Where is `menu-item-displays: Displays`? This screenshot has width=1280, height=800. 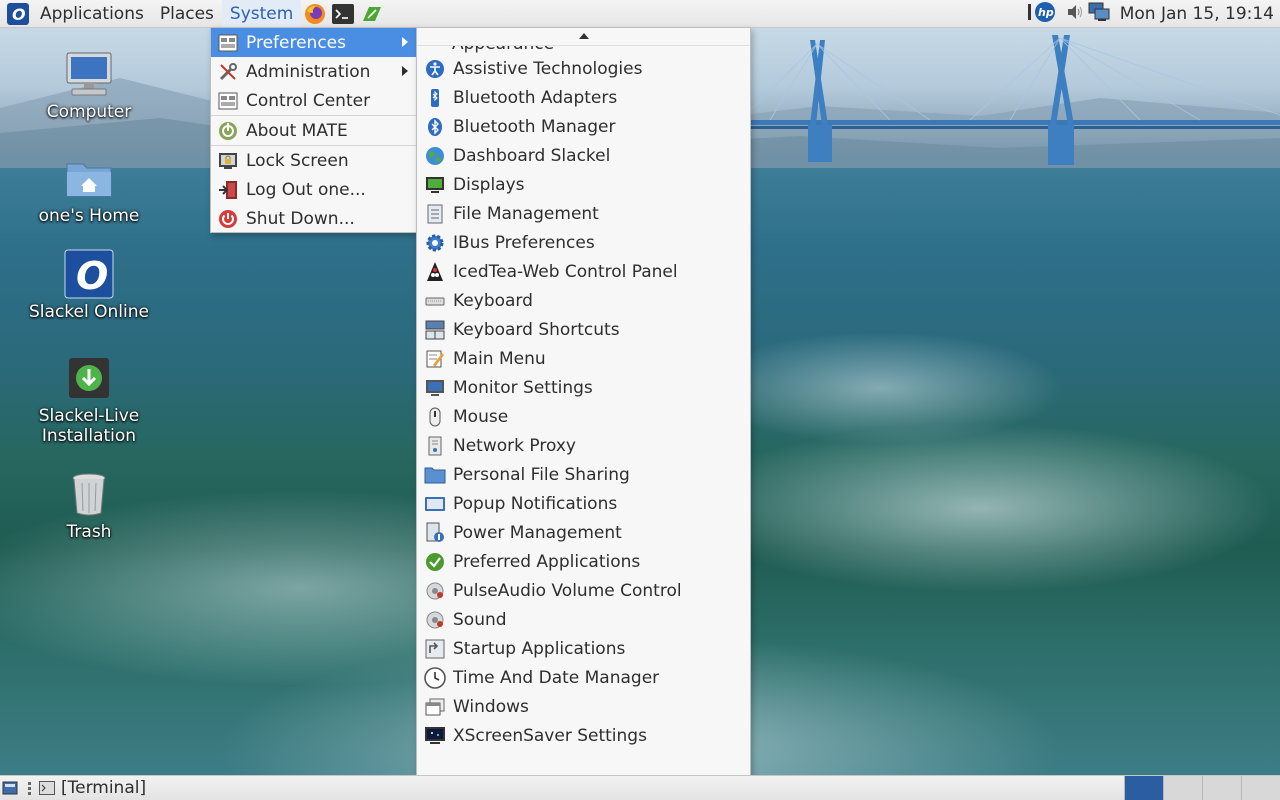
menu-item-displays: Displays is located at coordinates (583, 184).